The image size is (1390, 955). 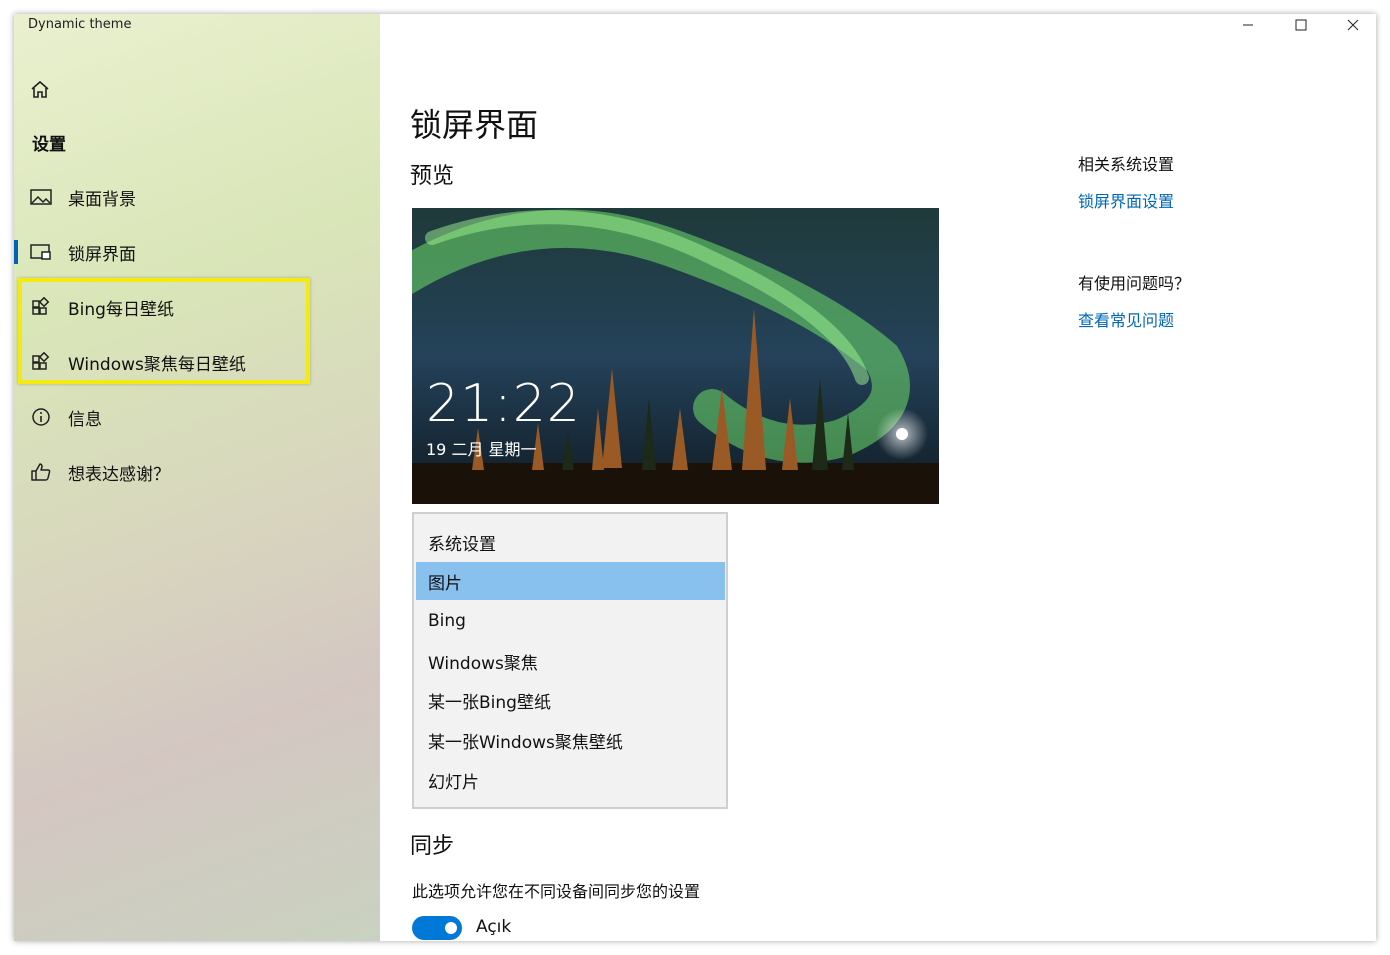 I want to click on sidebar-item-windows-spotlight-wallpaper: Windows聚焦每日壁纸, so click(x=197, y=362).